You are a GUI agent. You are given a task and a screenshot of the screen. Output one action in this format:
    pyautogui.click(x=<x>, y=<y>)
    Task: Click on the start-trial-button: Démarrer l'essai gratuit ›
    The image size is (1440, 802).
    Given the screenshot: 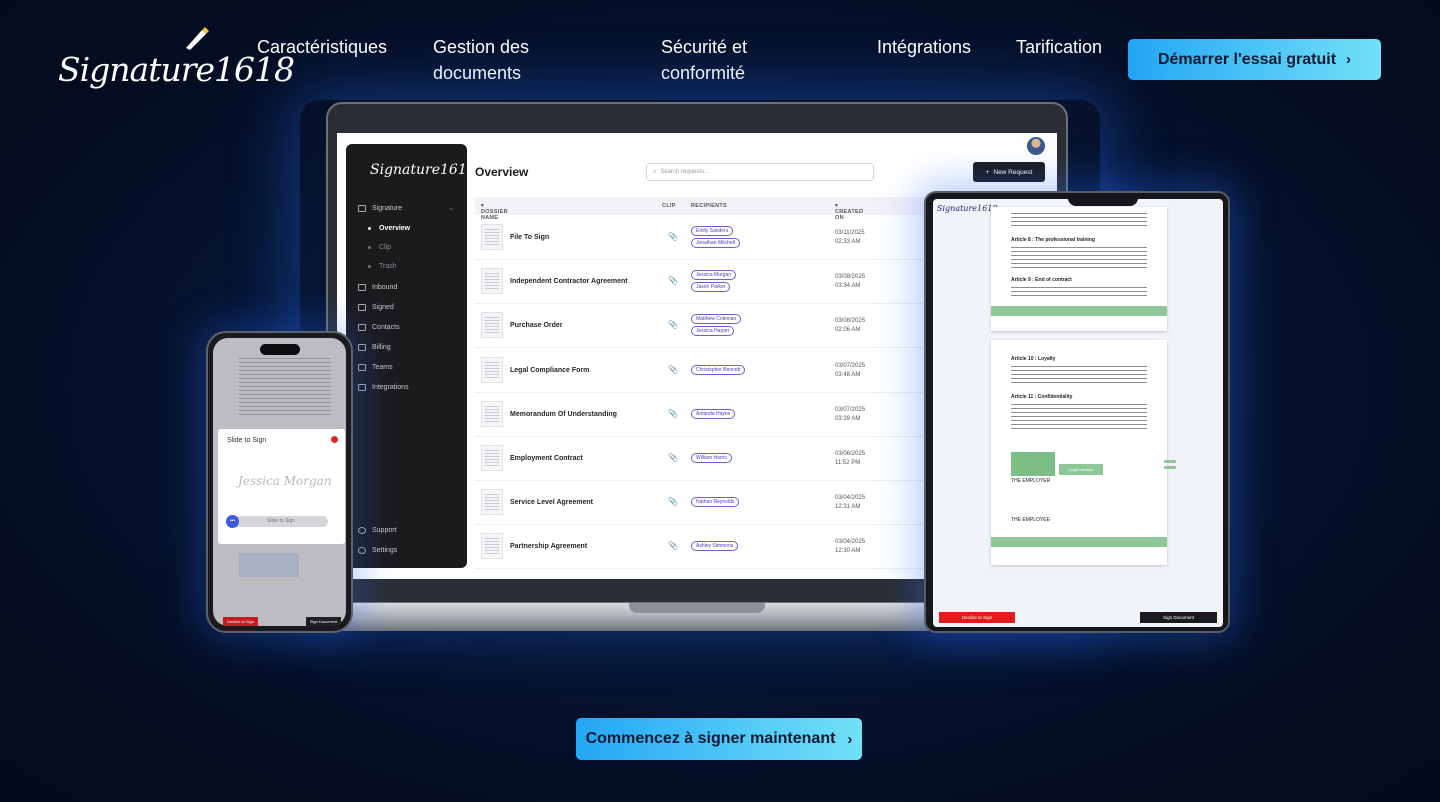 What is the action you would take?
    pyautogui.click(x=1254, y=59)
    